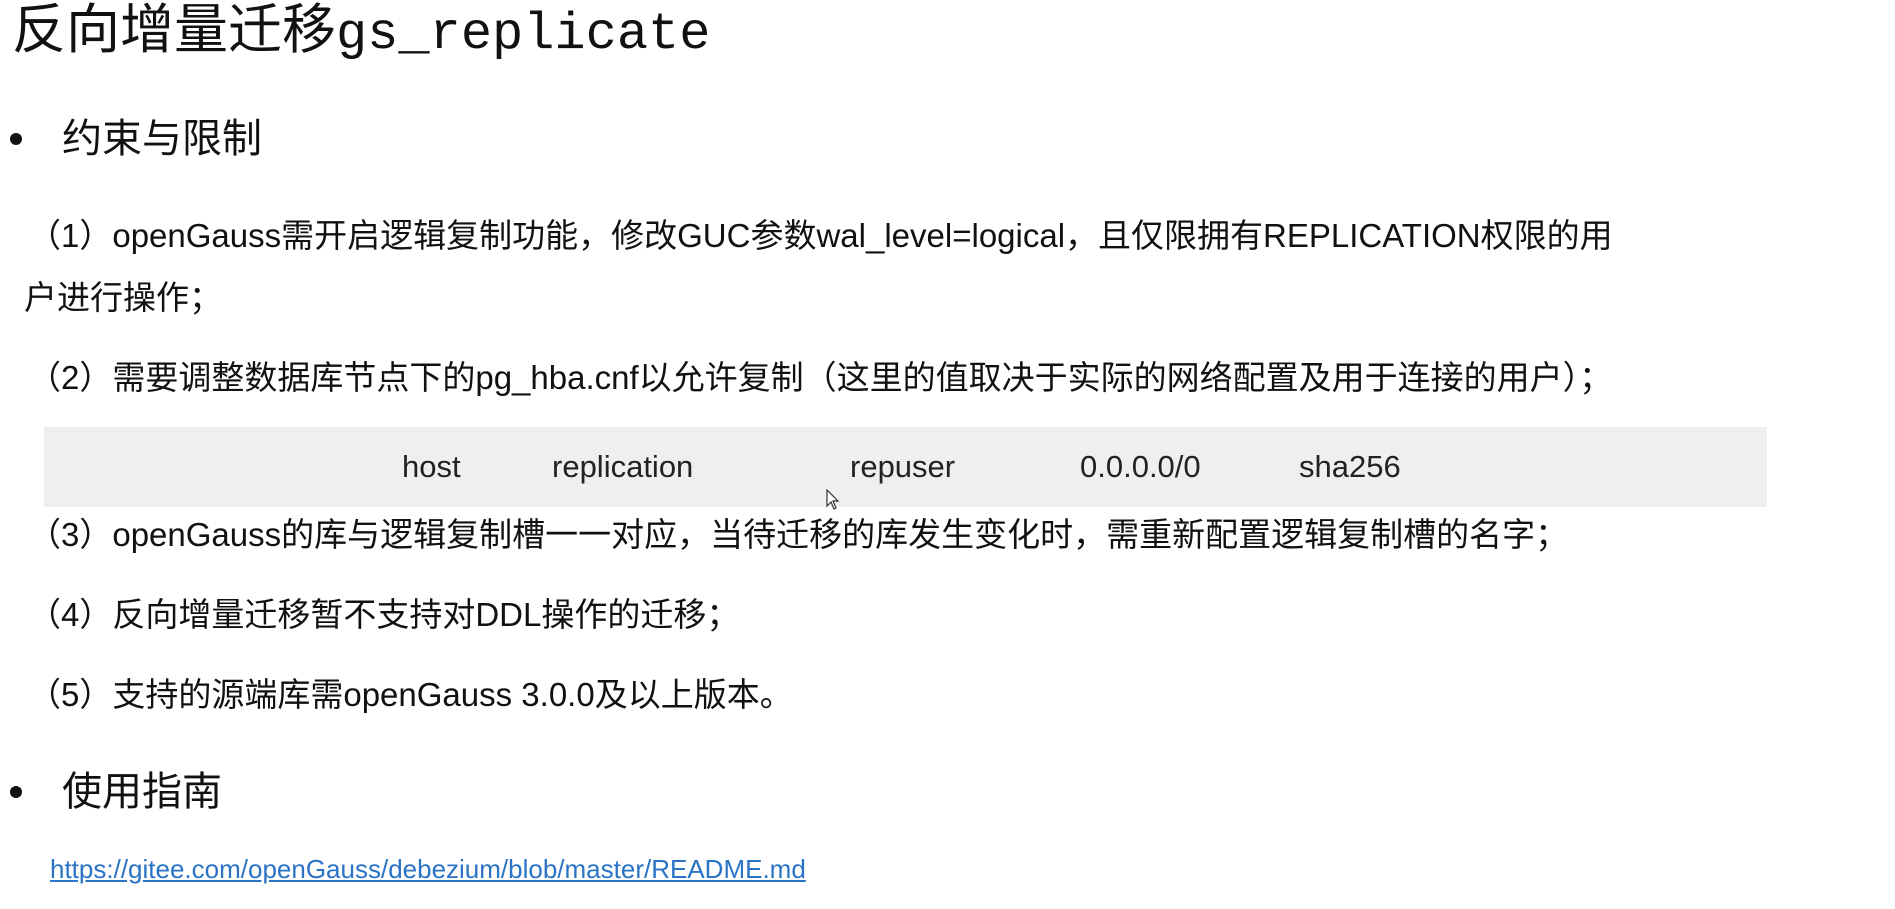 This screenshot has width=1895, height=909. What do you see at coordinates (623, 466) in the screenshot?
I see `hba-database: replication` at bounding box center [623, 466].